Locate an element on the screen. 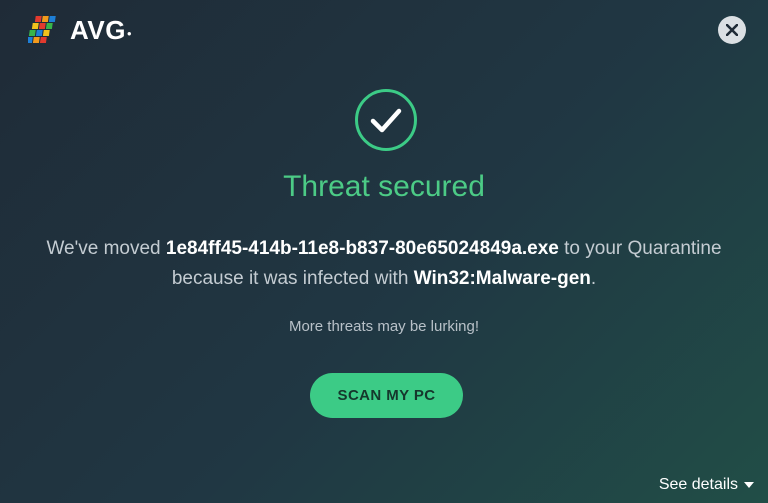  see-details-link: See details is located at coordinates (706, 485).